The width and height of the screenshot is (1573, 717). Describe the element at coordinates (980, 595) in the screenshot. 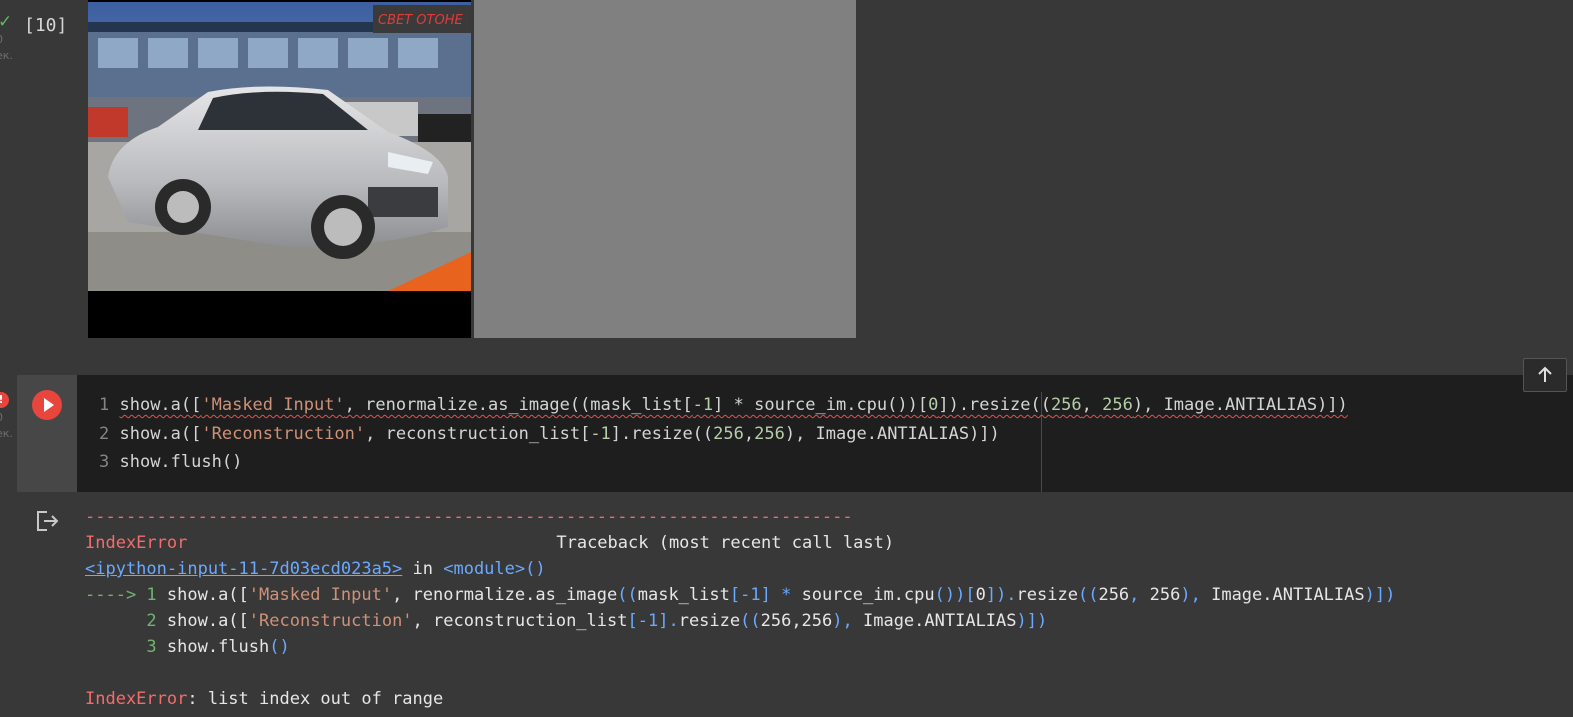

I see `traceback-token: 0` at that location.